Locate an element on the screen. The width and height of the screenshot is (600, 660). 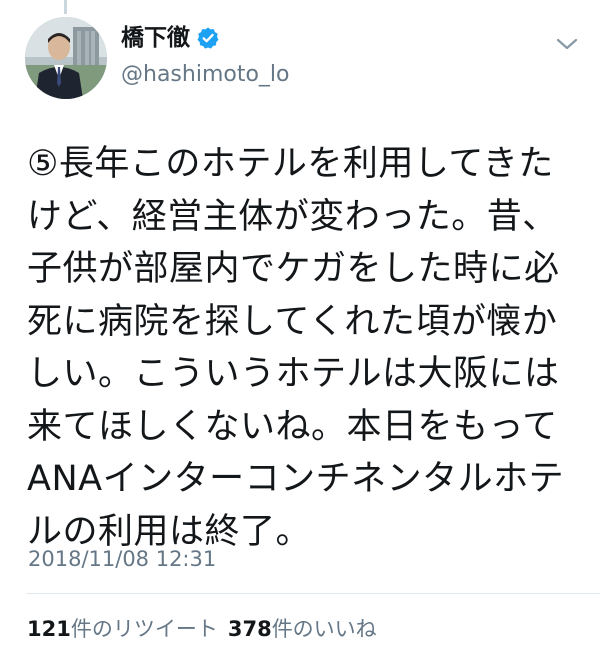
like-count: 378 is located at coordinates (249, 629).